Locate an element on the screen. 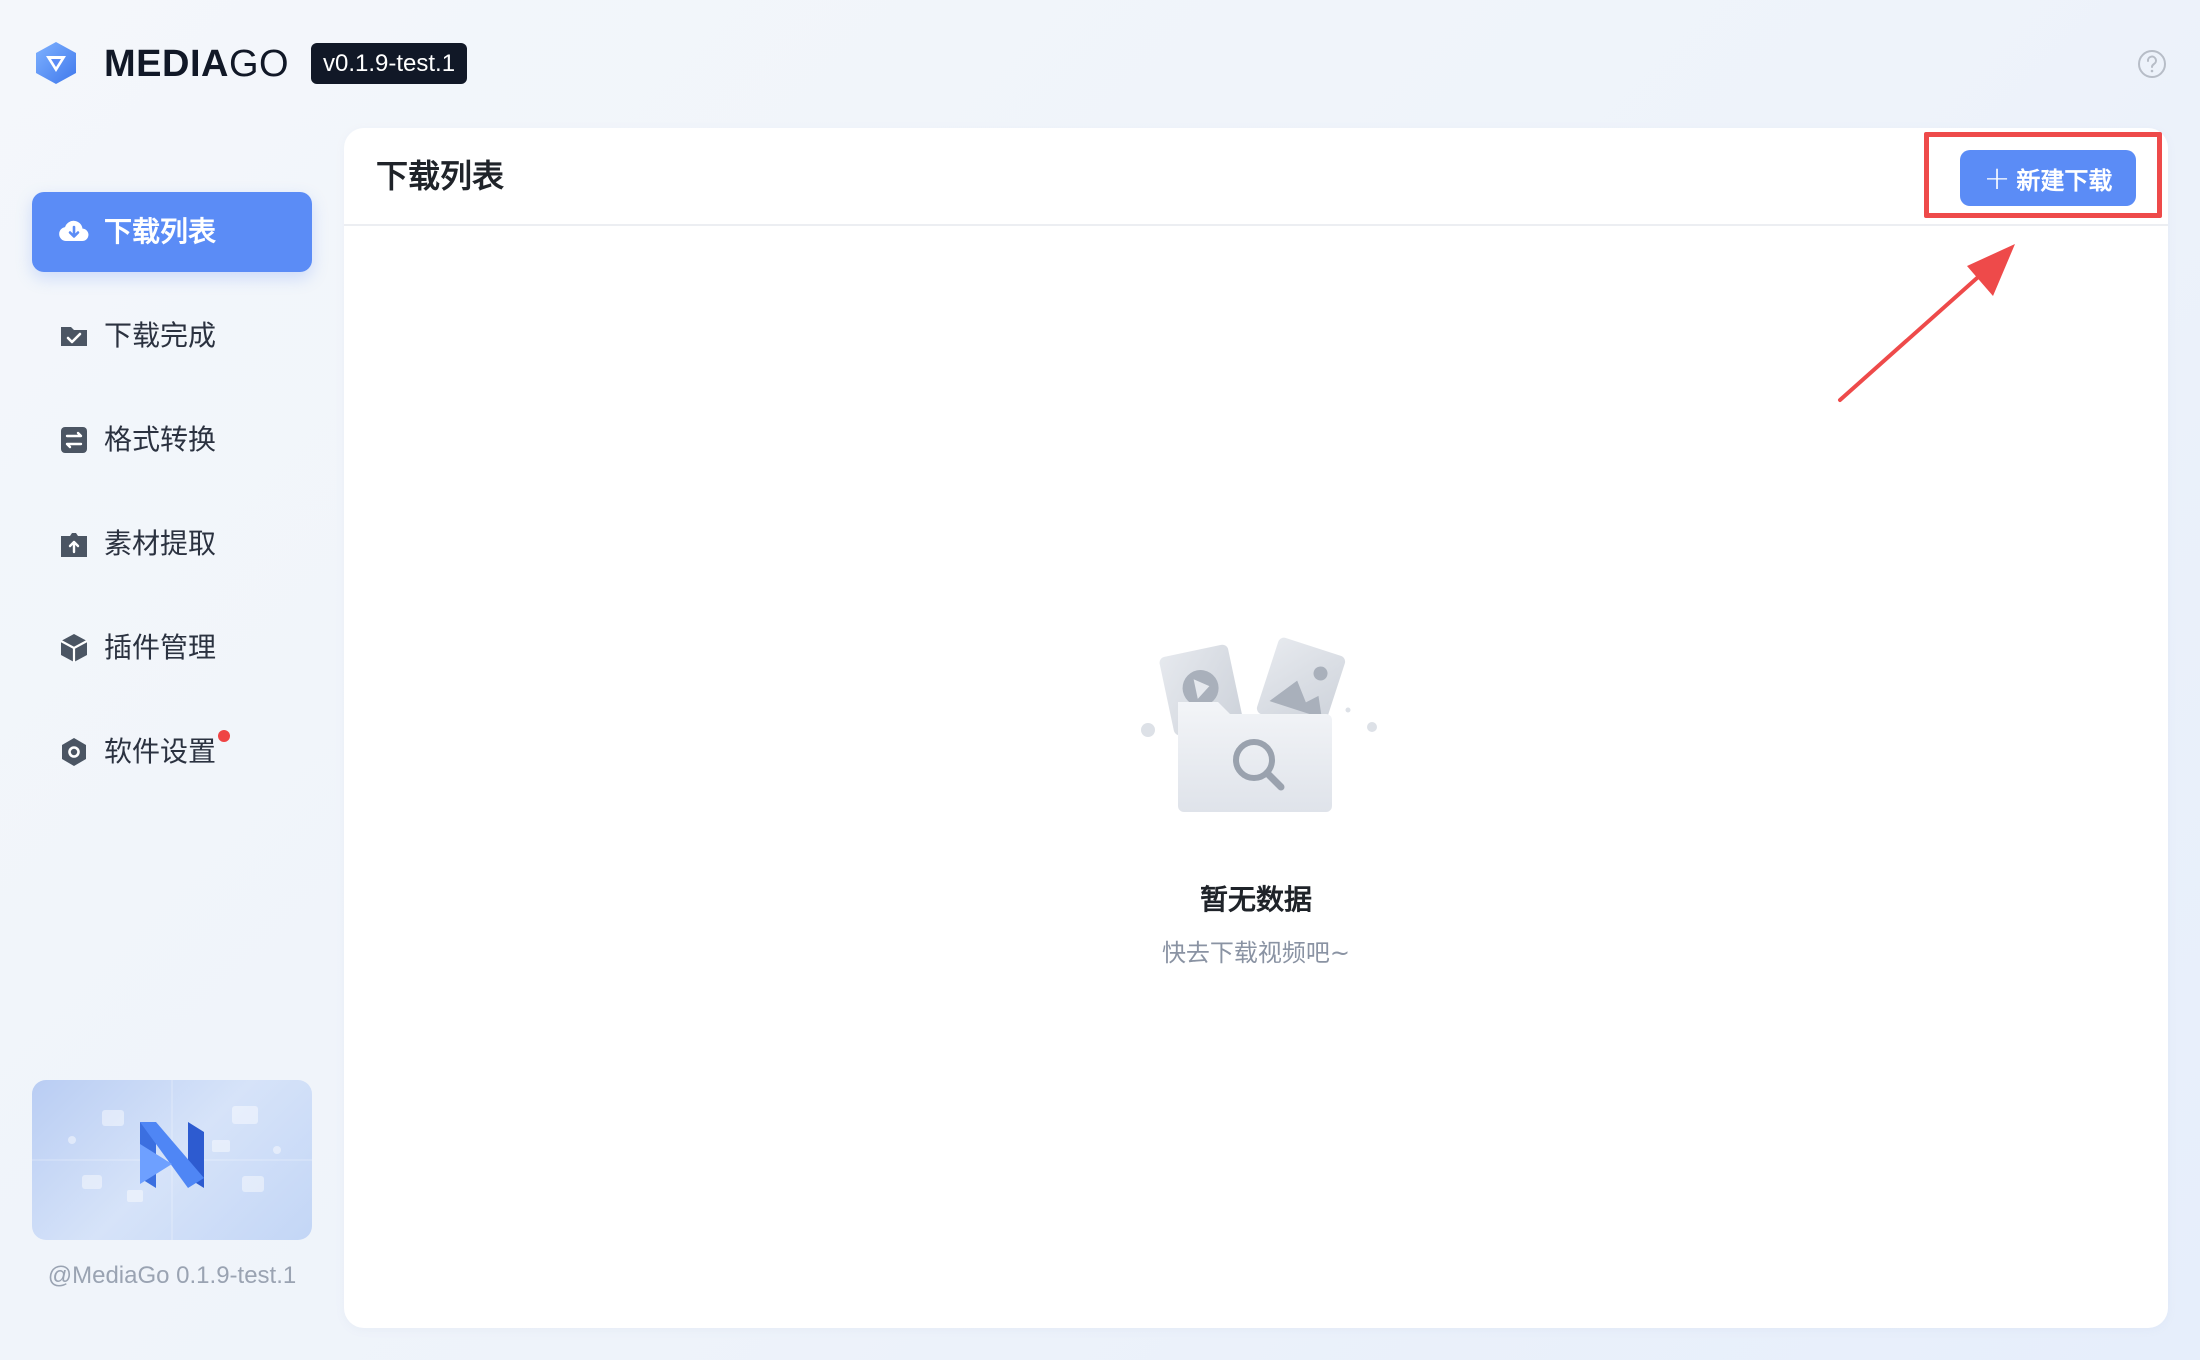 The height and width of the screenshot is (1360, 2200). sidebar-item-settings: 软件设置 is located at coordinates (172, 752).